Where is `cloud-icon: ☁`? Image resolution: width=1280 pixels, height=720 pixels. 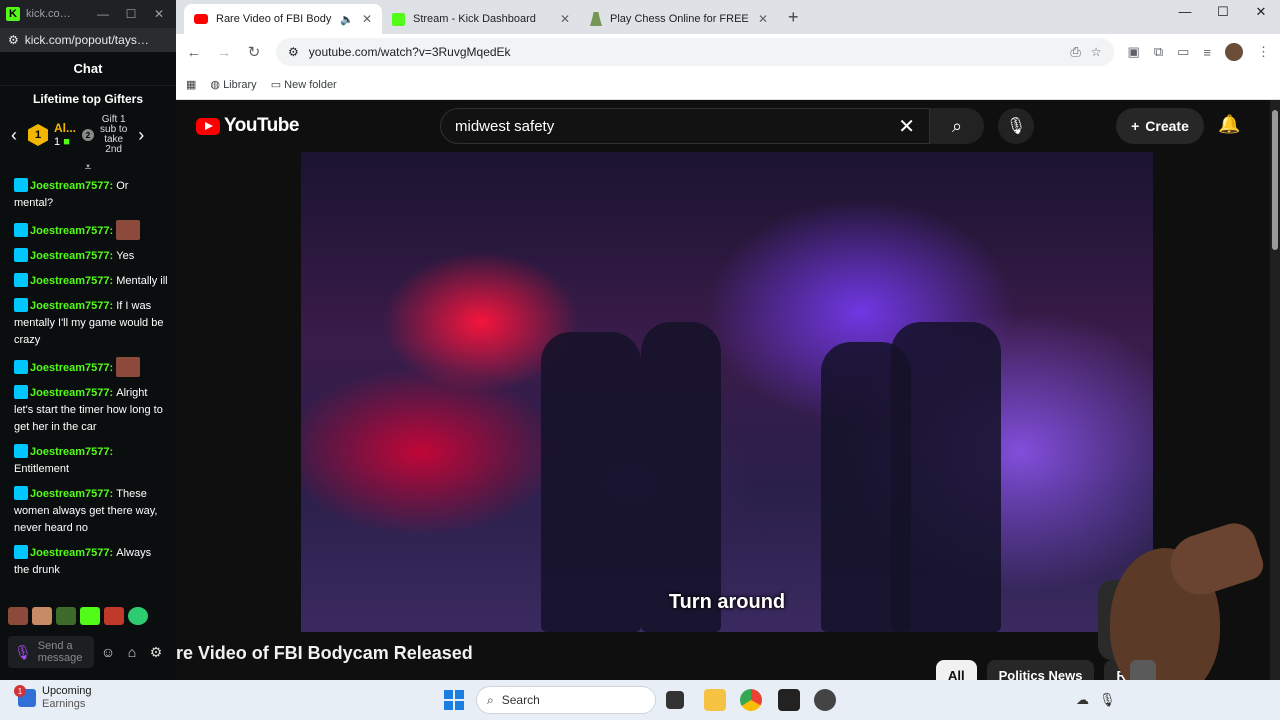 cloud-icon: ☁ is located at coordinates (1082, 700).